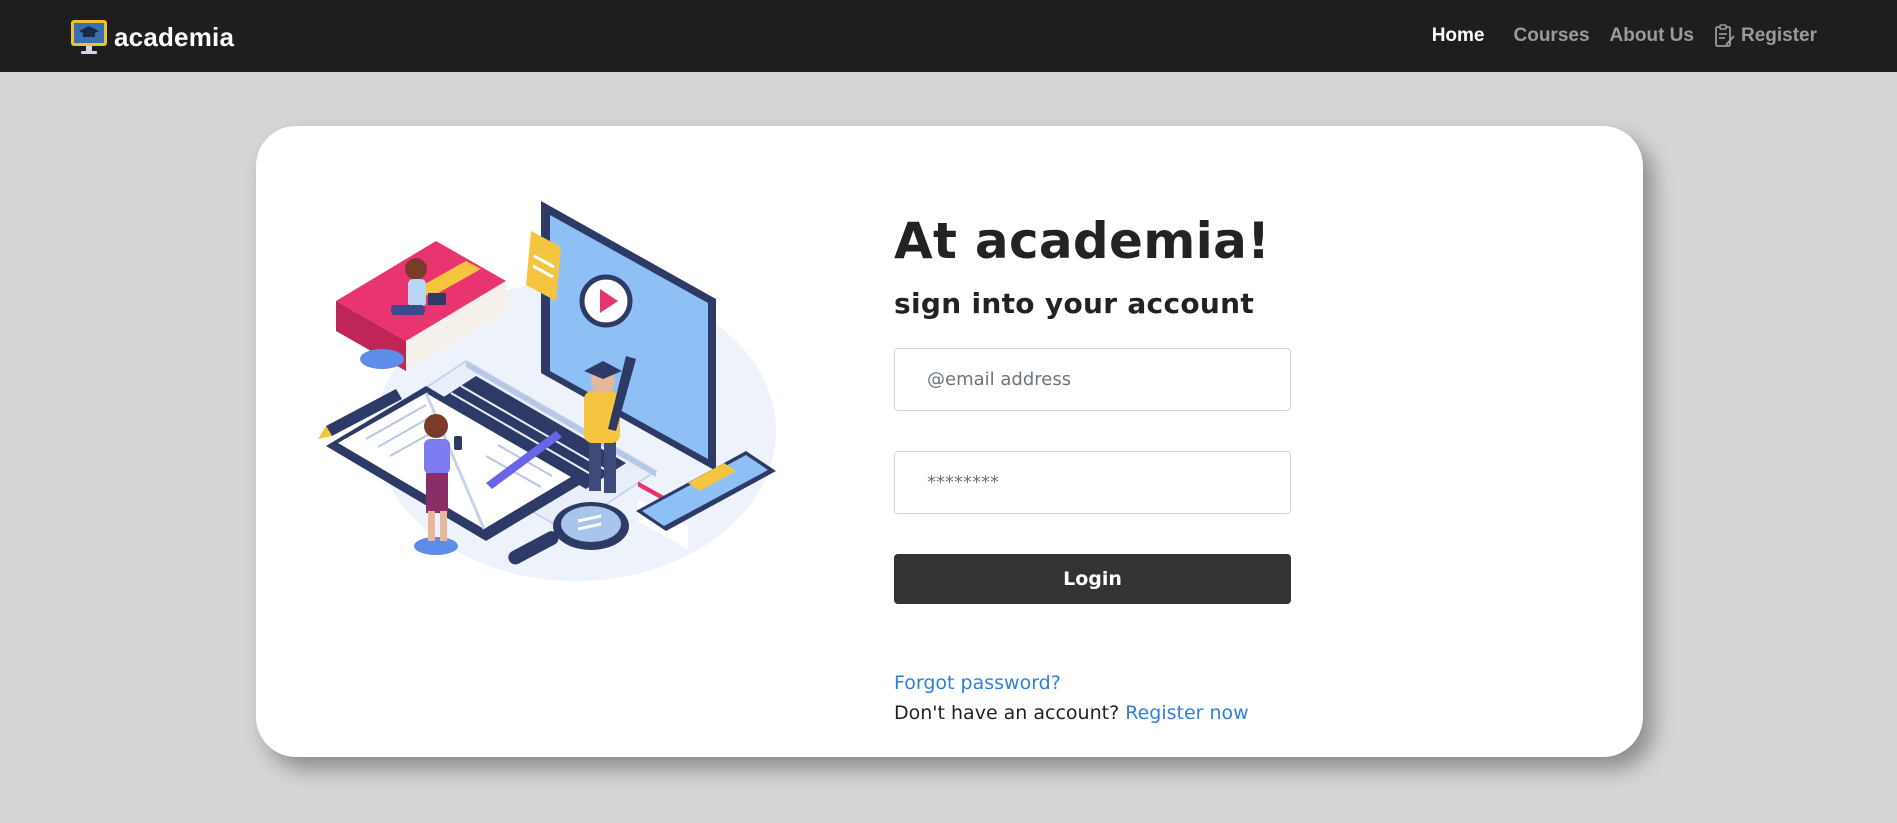 Image resolution: width=1897 pixels, height=823 pixels. Describe the element at coordinates (1007, 713) in the screenshot. I see `no-account-text: Don't have an account?` at that location.